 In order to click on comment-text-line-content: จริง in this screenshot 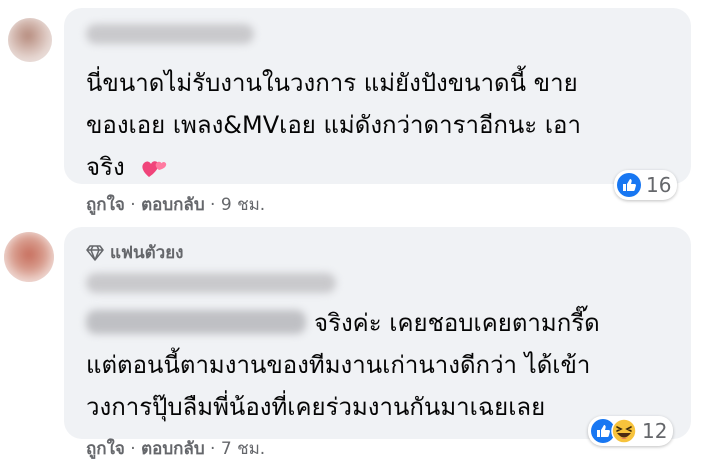, I will do `click(105, 167)`.